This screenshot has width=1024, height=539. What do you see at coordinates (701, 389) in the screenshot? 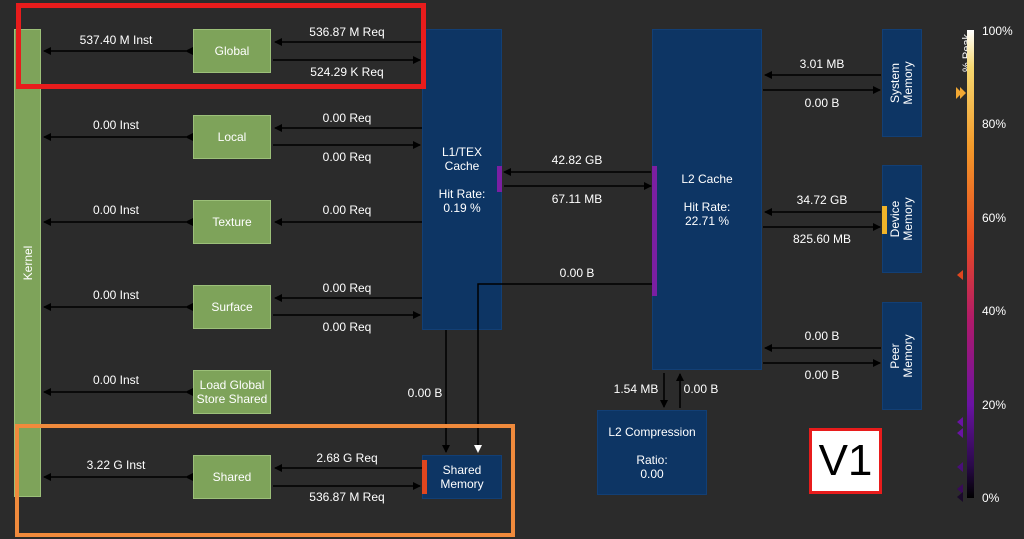
I see `l2-compression-out-value: 0.00 B` at bounding box center [701, 389].